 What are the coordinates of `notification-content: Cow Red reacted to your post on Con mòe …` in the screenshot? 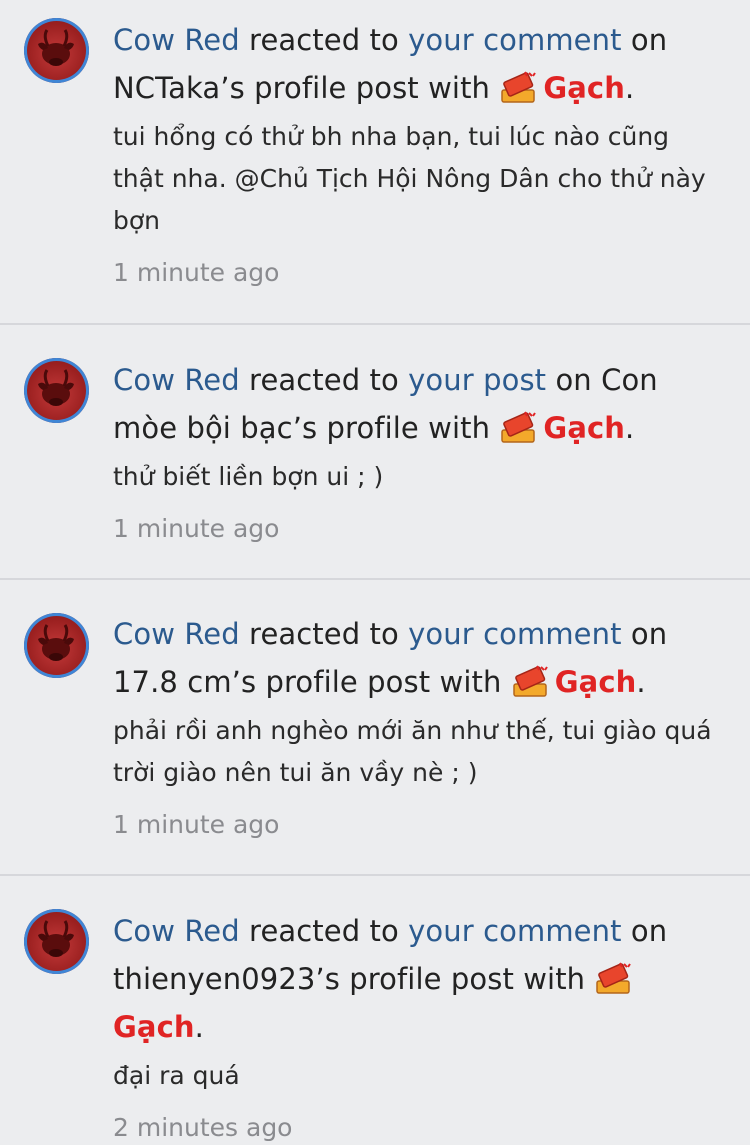 It's located at (416, 451).